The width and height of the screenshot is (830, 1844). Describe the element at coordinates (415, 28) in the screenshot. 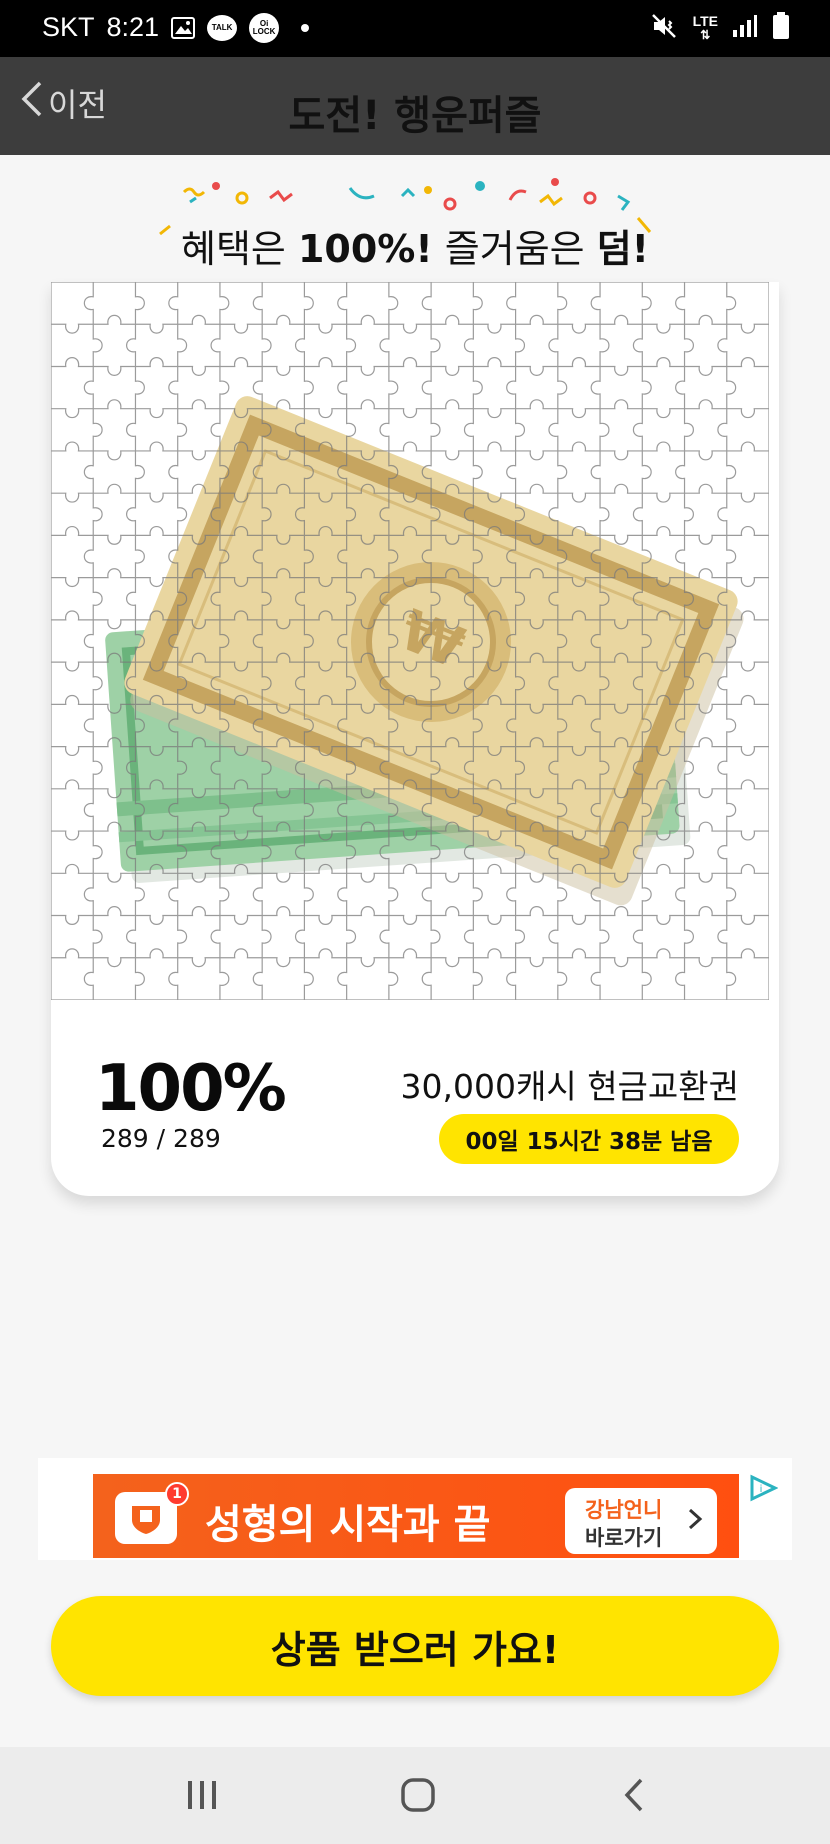

I see `status-bar: SKT 8:21 TALK Oi LOCK LTE ⇅` at that location.